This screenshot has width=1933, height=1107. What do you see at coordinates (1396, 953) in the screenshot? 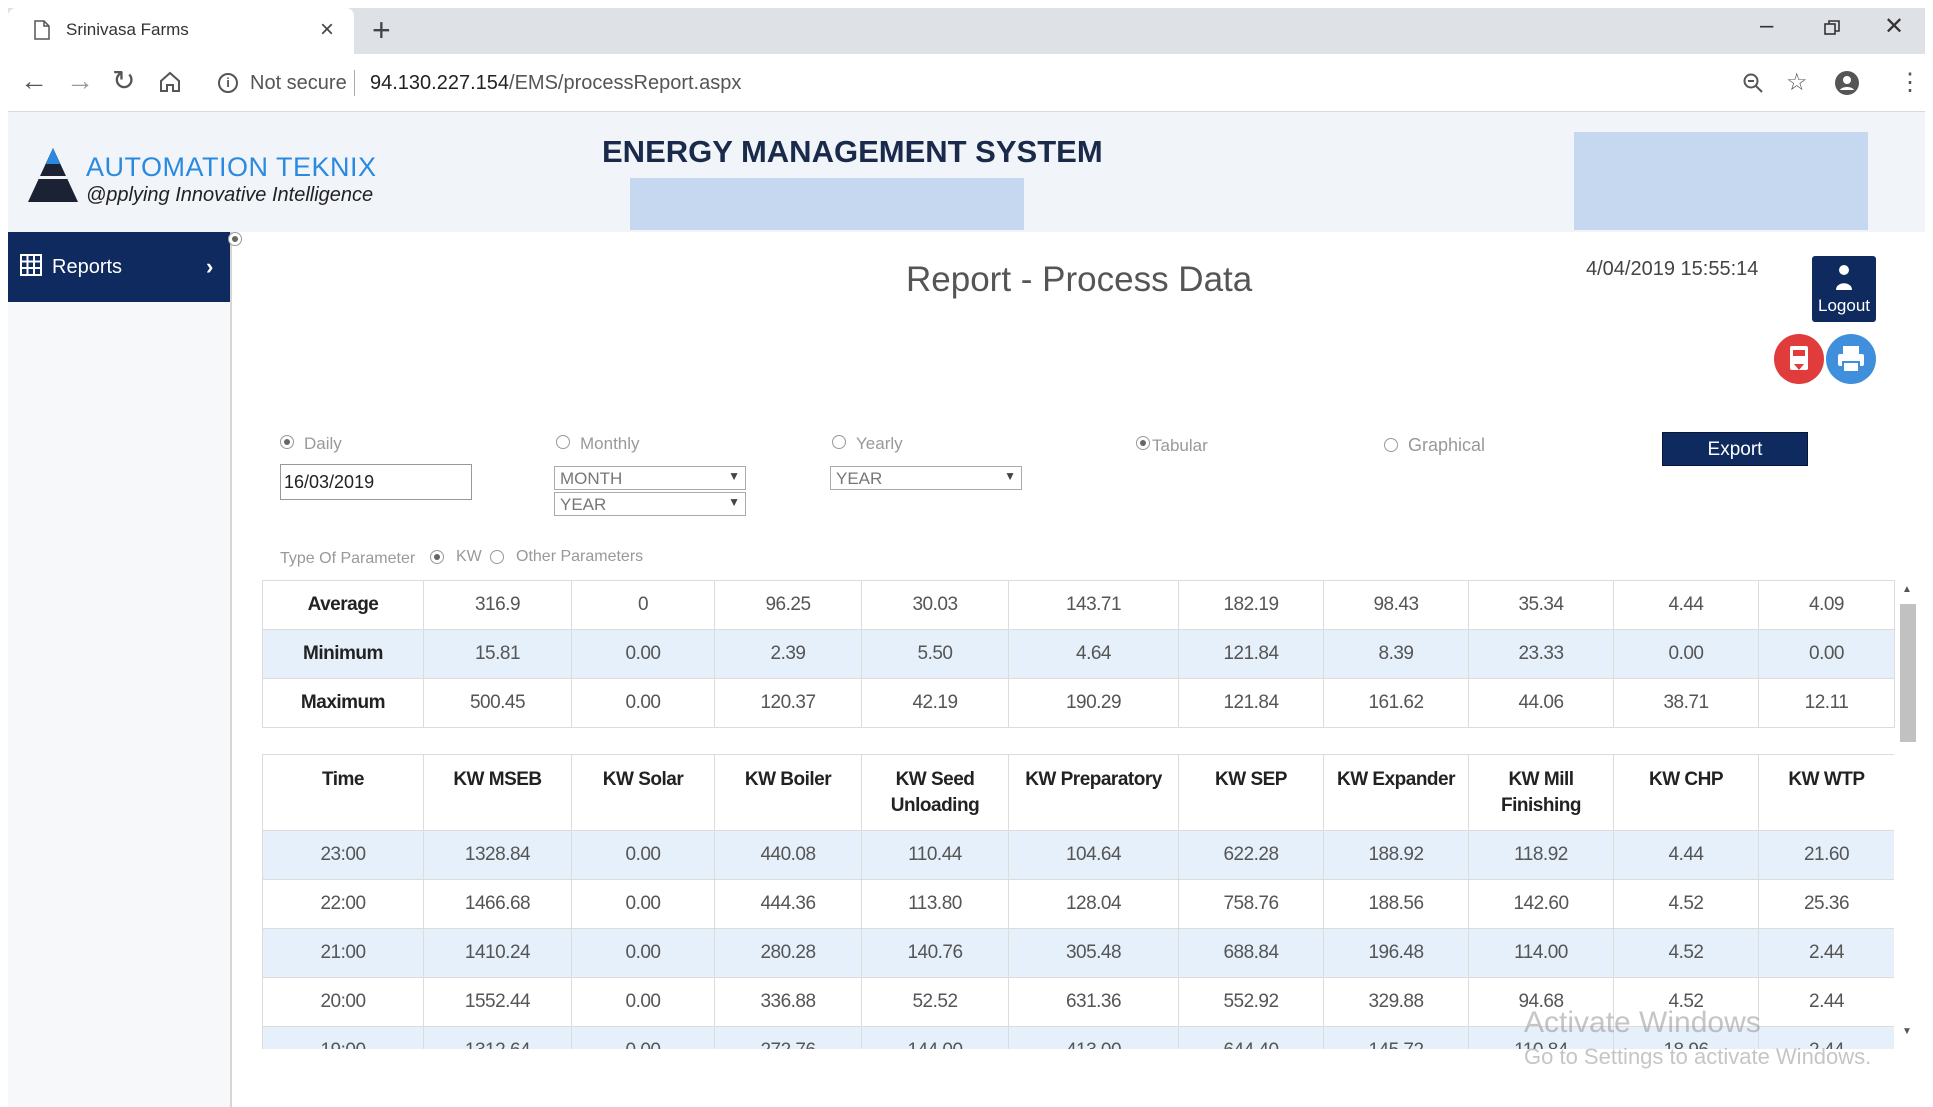
I see `table-cell: 196.48` at bounding box center [1396, 953].